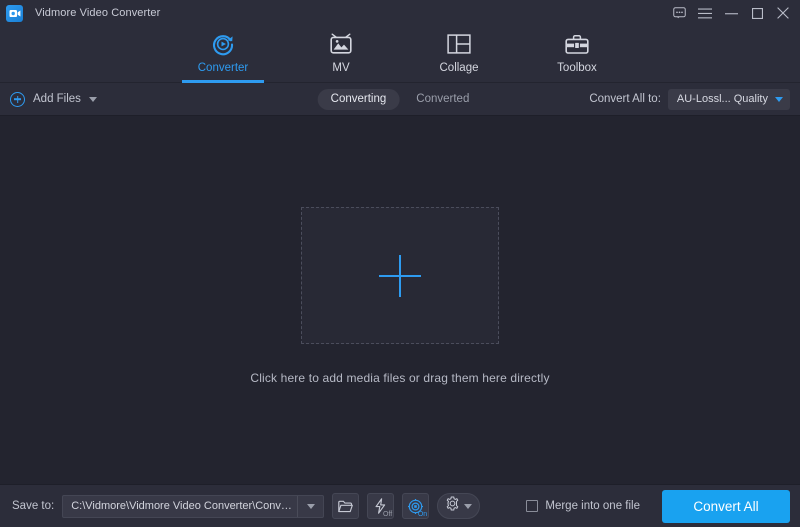 The width and height of the screenshot is (800, 527). I want to click on settings-button, so click(459, 506).